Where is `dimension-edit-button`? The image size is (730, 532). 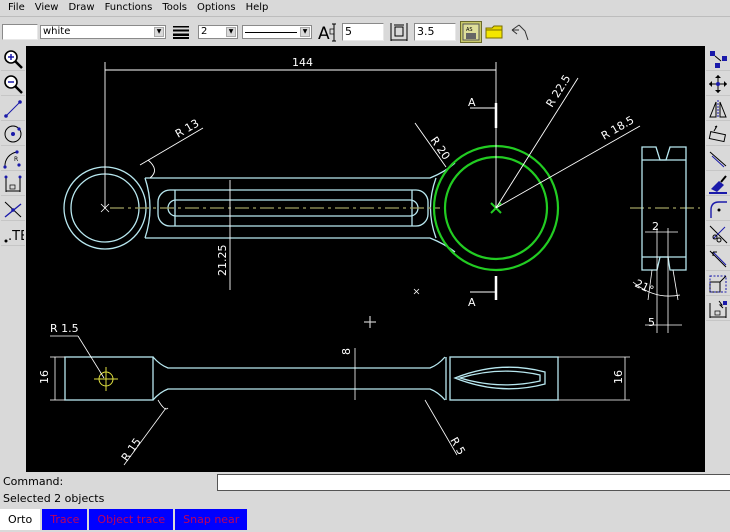 dimension-edit-button is located at coordinates (718, 309).